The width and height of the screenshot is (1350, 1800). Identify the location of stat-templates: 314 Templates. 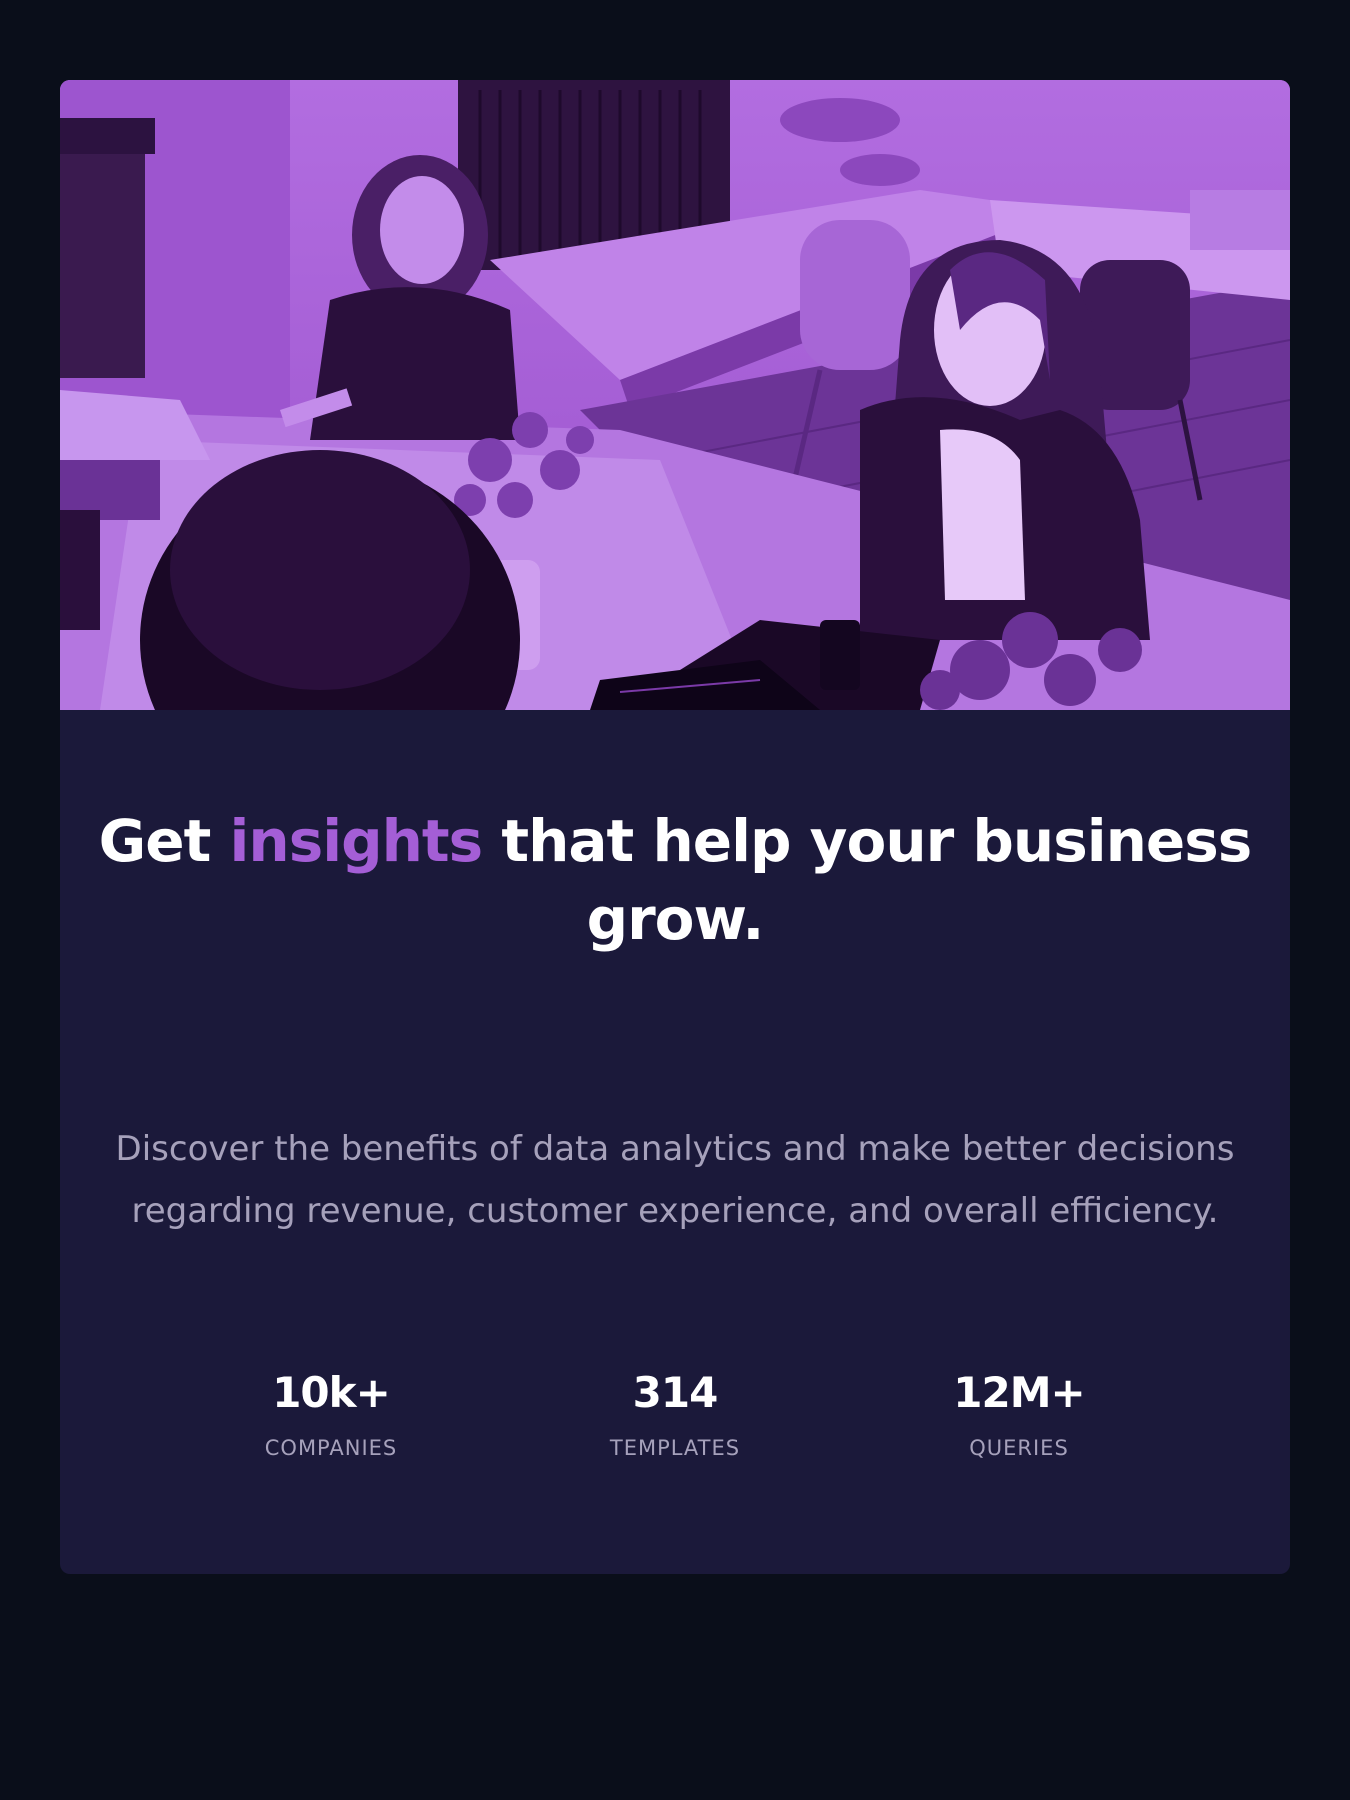
(675, 1414).